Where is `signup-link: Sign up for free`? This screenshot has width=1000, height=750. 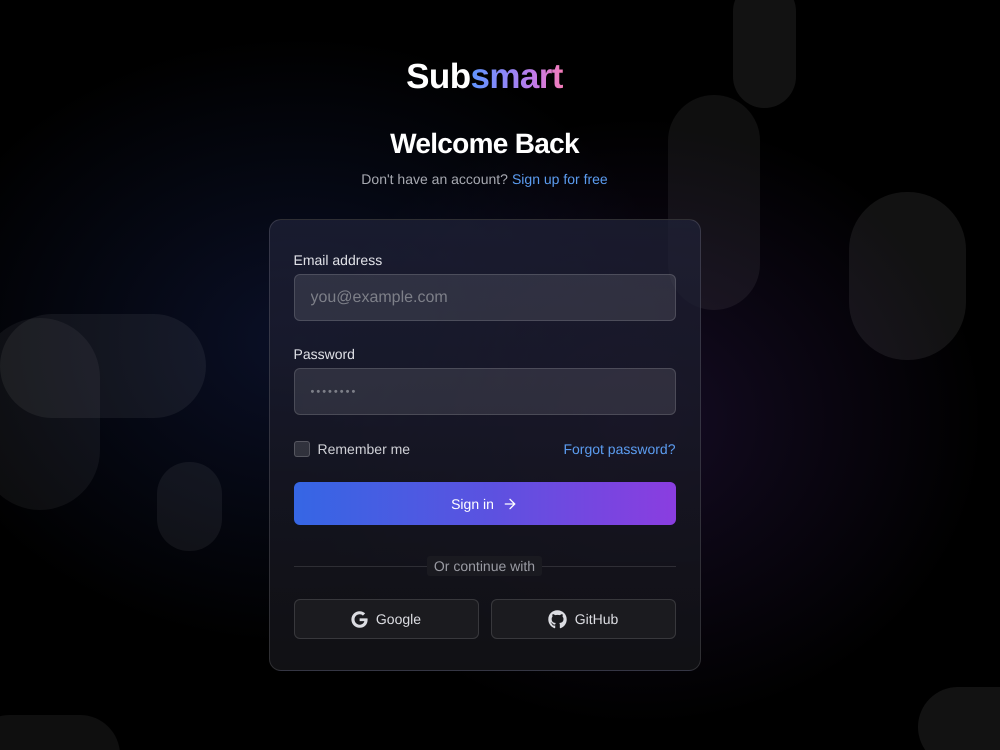 signup-link: Sign up for free is located at coordinates (560, 179).